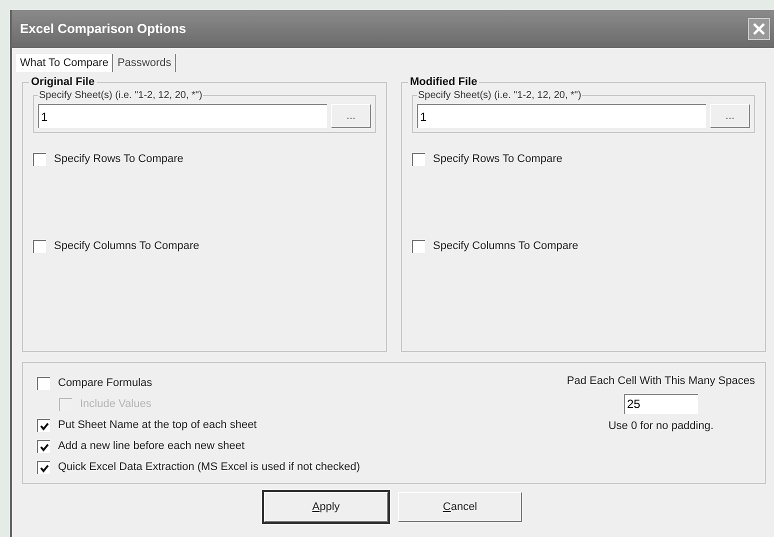  What do you see at coordinates (157, 426) in the screenshot?
I see `option-label: Put Sheet Name at the top of each sheet` at bounding box center [157, 426].